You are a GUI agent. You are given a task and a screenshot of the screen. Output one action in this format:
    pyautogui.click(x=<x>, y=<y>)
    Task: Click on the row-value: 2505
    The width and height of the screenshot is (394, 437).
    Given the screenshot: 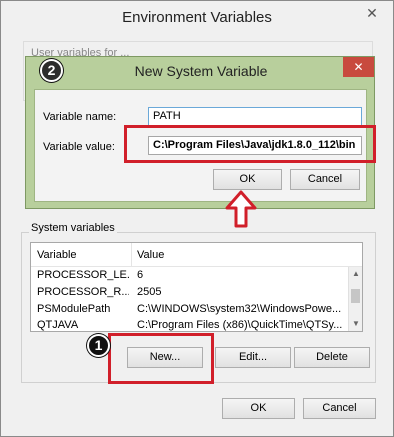 What is the action you would take?
    pyautogui.click(x=149, y=292)
    